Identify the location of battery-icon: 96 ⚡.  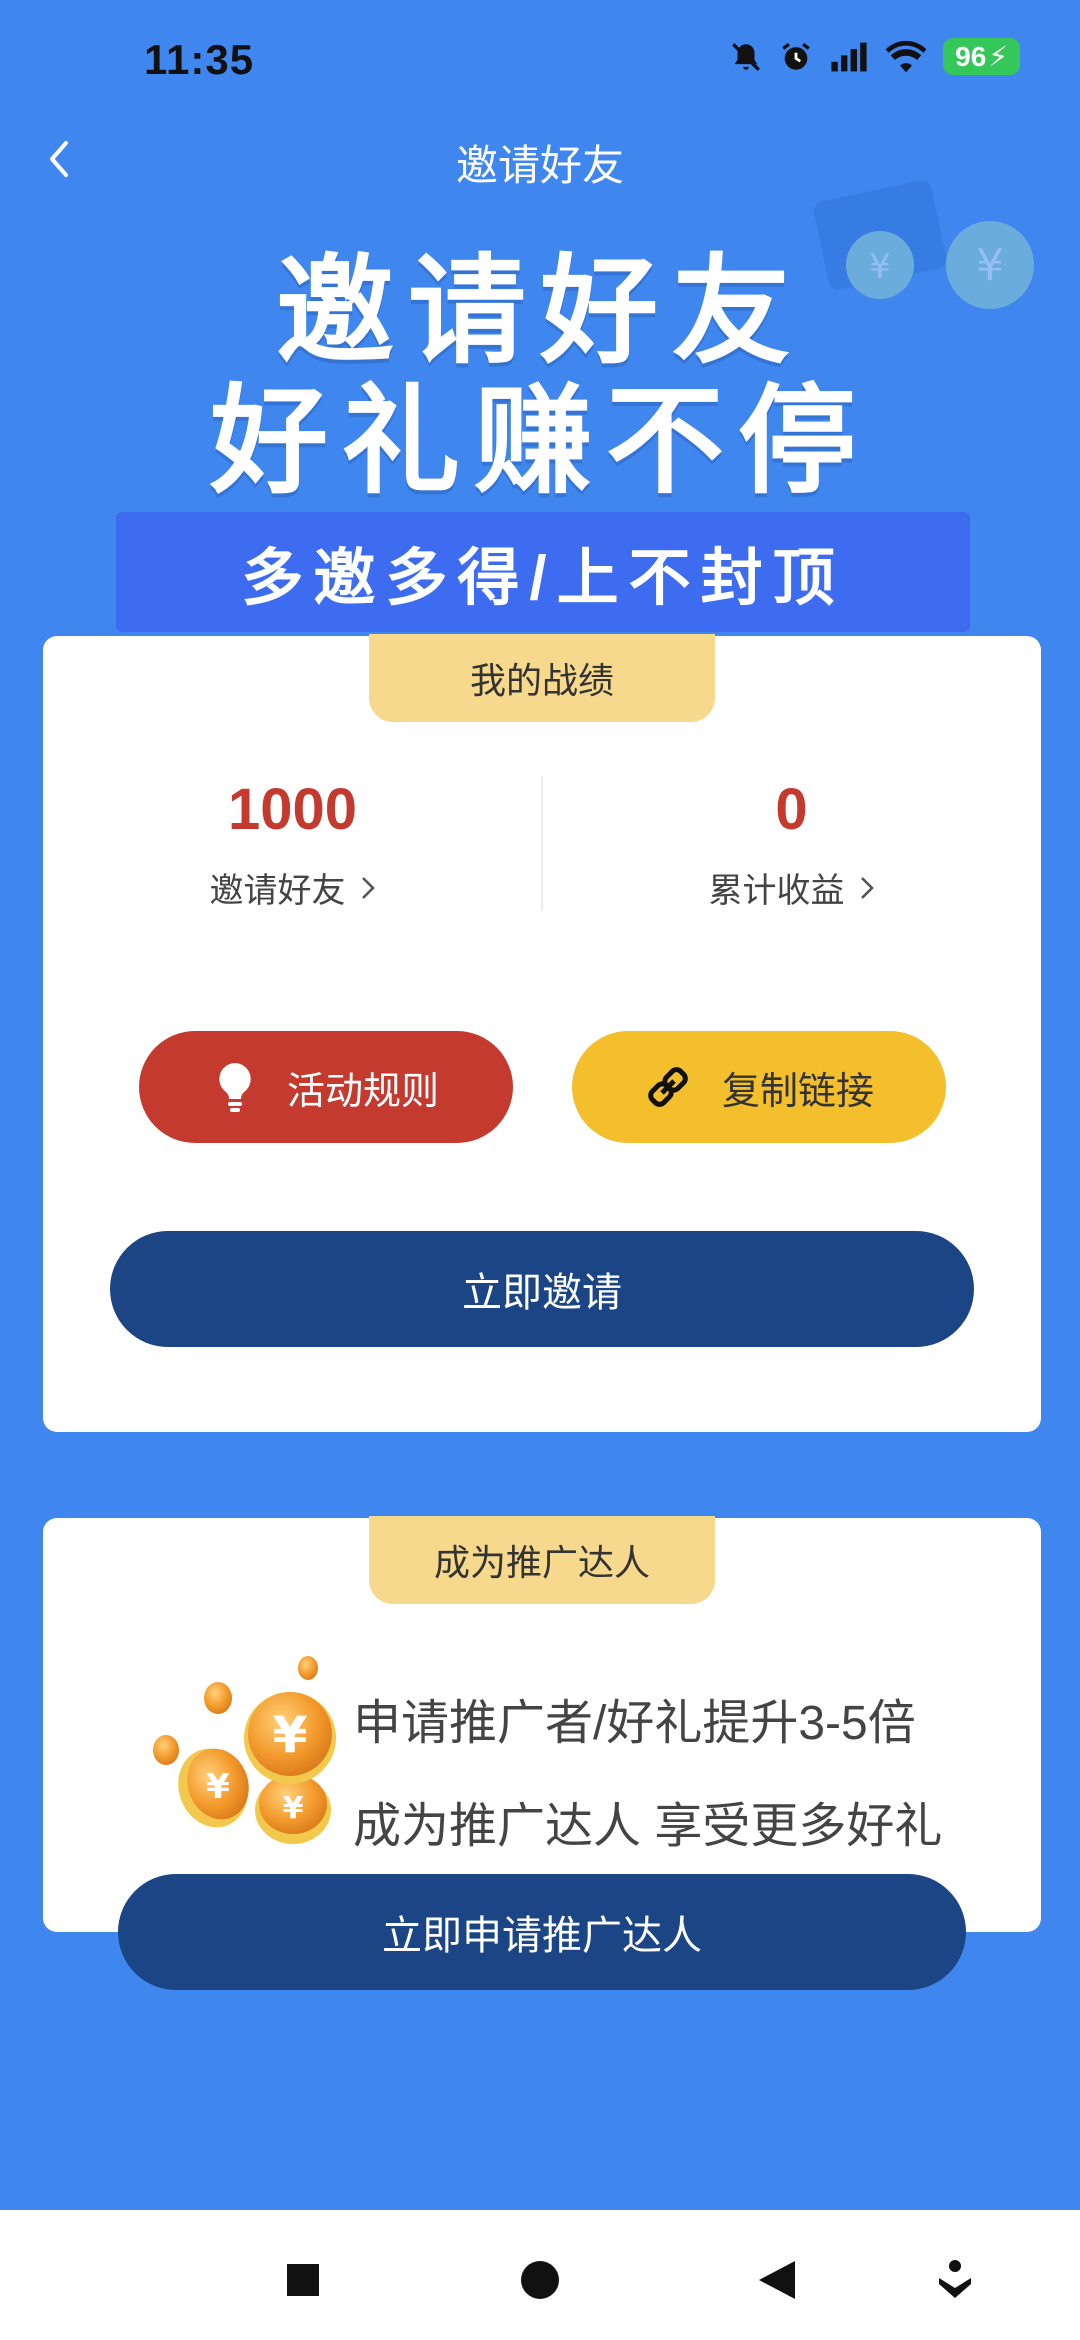
(981, 56).